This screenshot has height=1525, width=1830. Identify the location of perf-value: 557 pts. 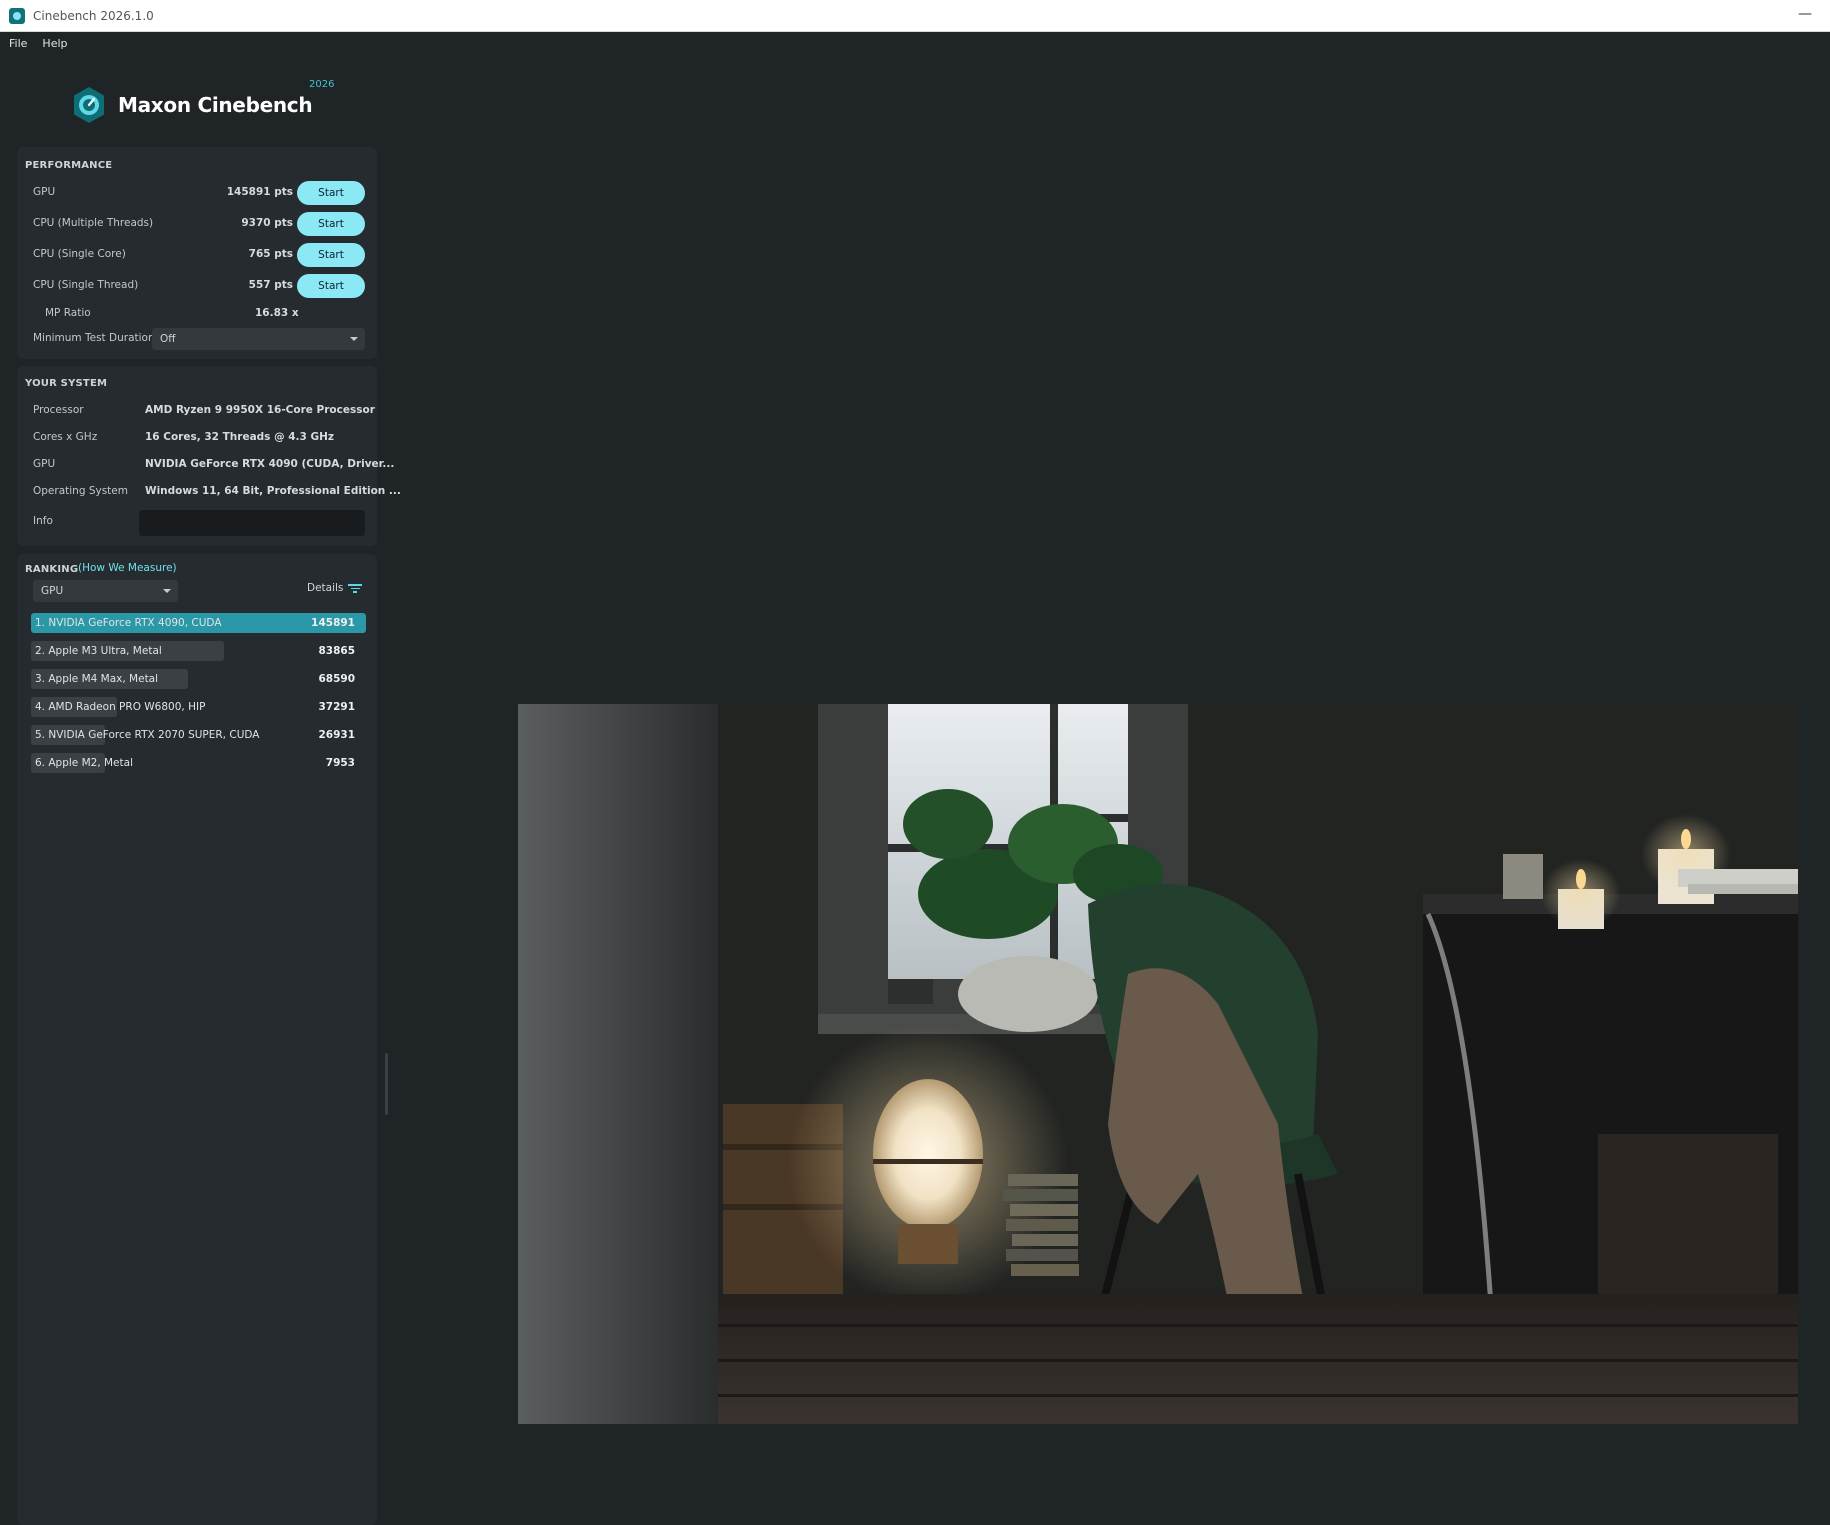
(270, 285).